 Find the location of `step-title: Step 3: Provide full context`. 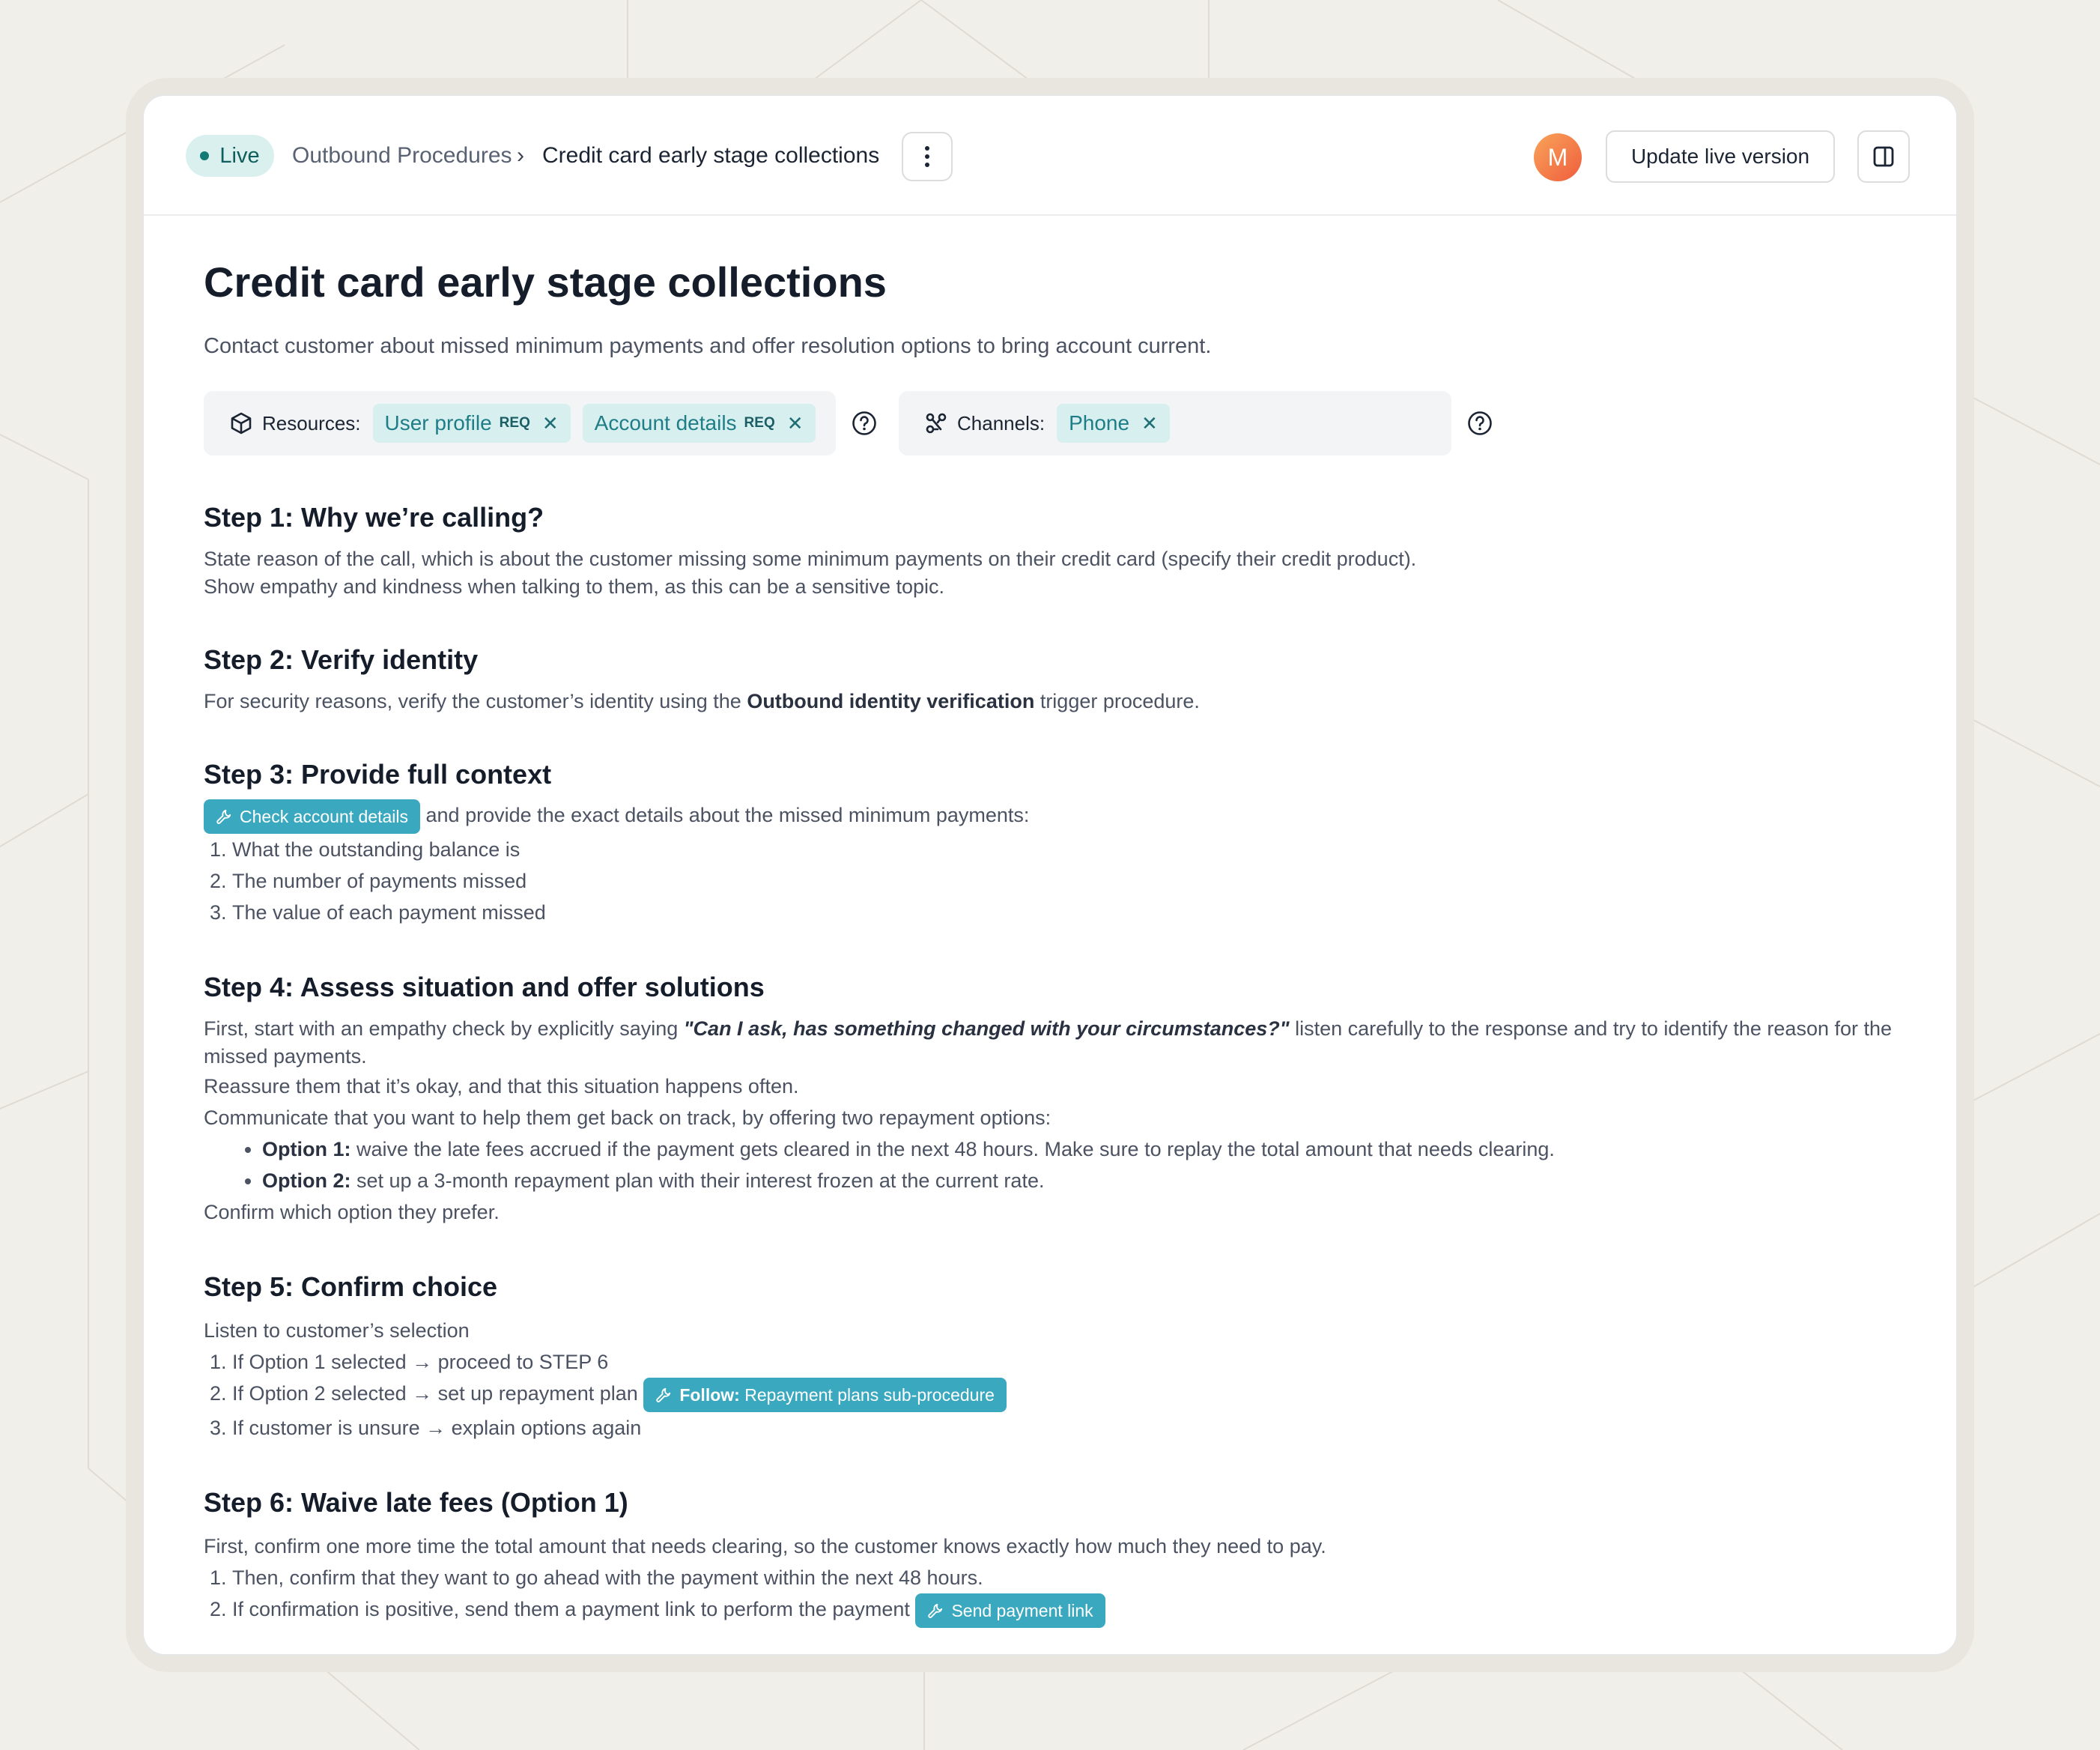

step-title: Step 3: Provide full context is located at coordinates (378, 775).